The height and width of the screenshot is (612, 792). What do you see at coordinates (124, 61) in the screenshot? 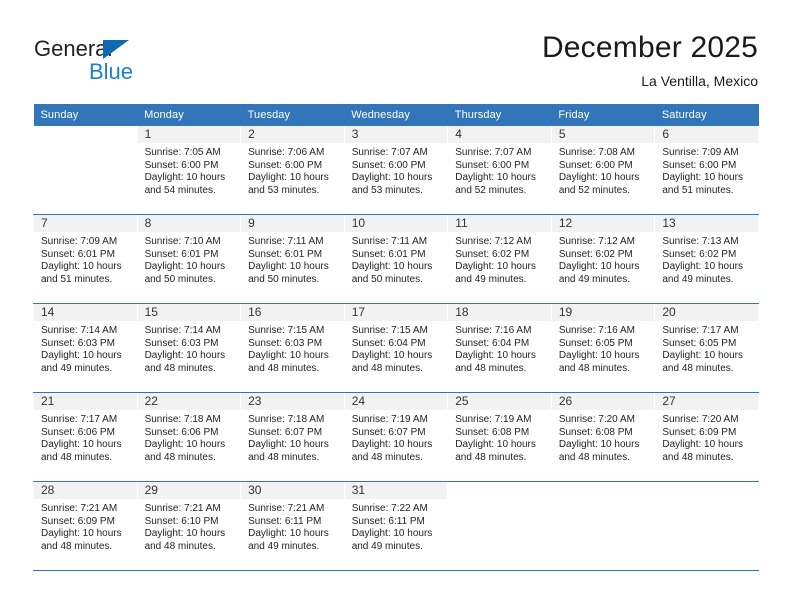
I see `brand-logo: General Blue` at bounding box center [124, 61].